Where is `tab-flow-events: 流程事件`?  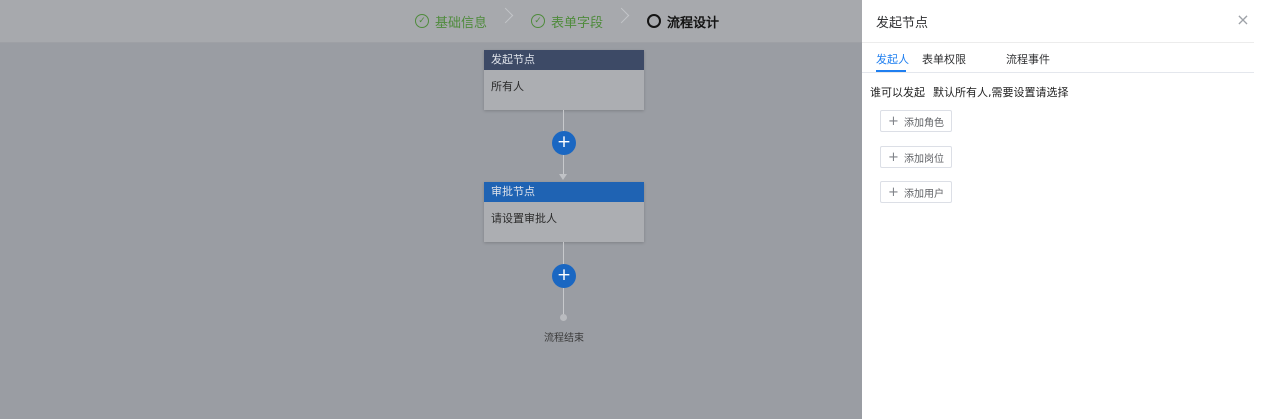
tab-flow-events: 流程事件 is located at coordinates (1028, 59).